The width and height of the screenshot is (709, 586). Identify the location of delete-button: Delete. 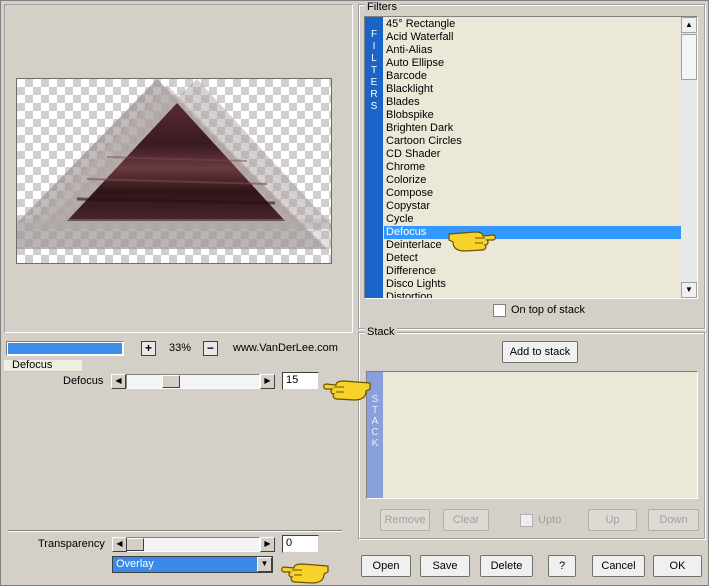
(506, 566).